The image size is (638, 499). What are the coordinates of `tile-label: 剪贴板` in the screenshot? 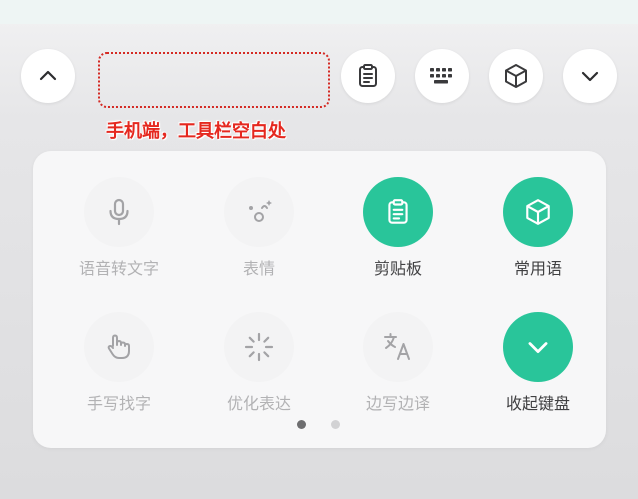 It's located at (397, 268).